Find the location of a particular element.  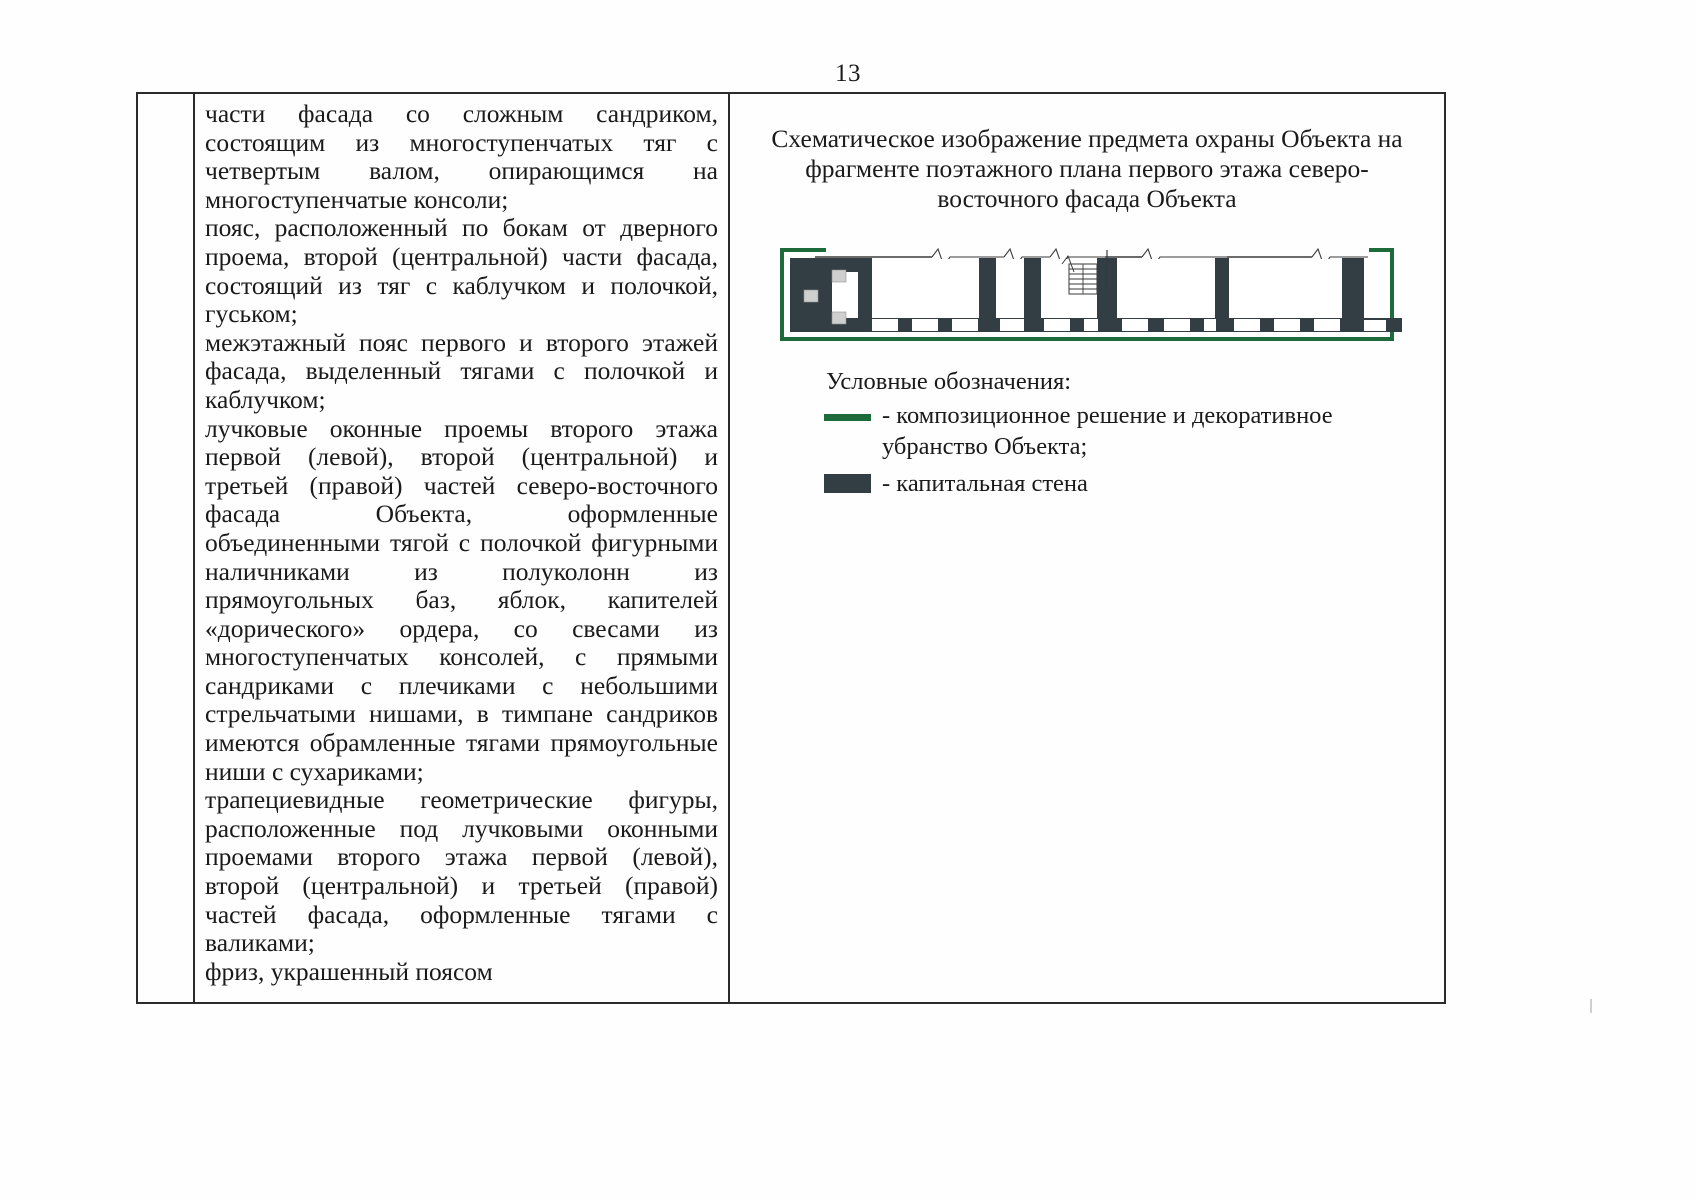

page-number: 13 is located at coordinates (848, 73).